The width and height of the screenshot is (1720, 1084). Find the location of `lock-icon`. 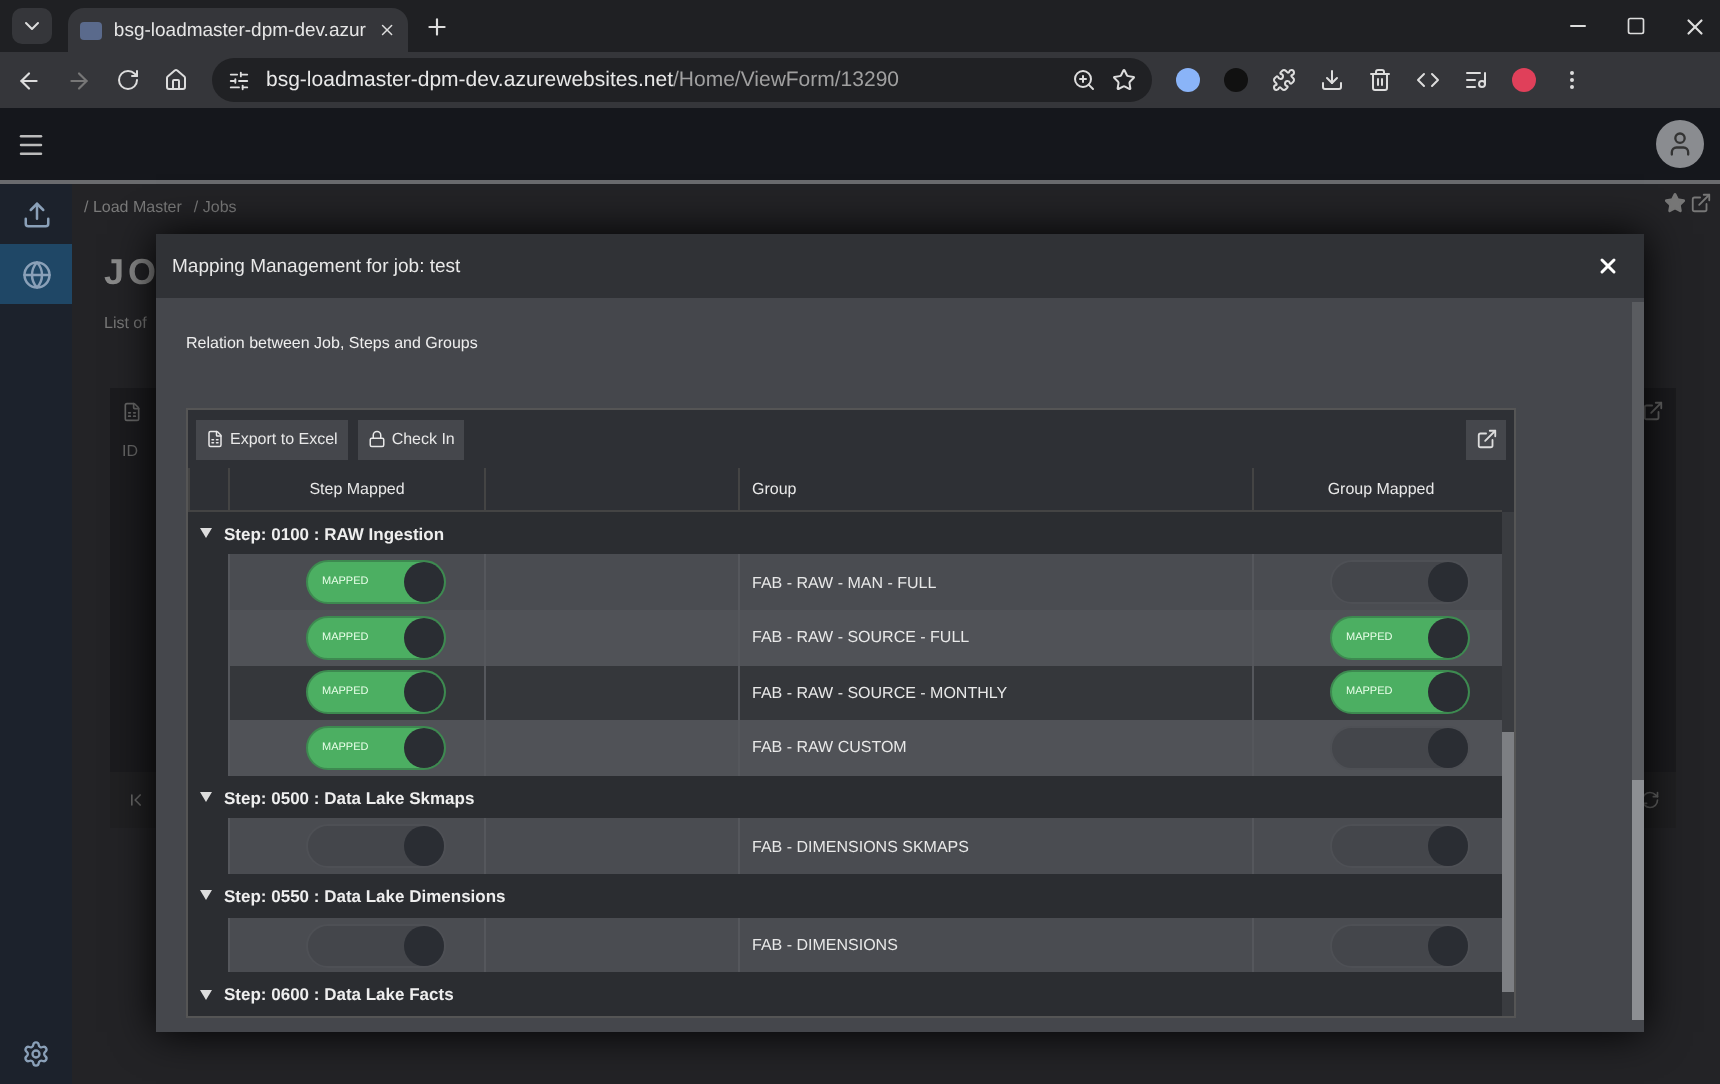

lock-icon is located at coordinates (376, 439).